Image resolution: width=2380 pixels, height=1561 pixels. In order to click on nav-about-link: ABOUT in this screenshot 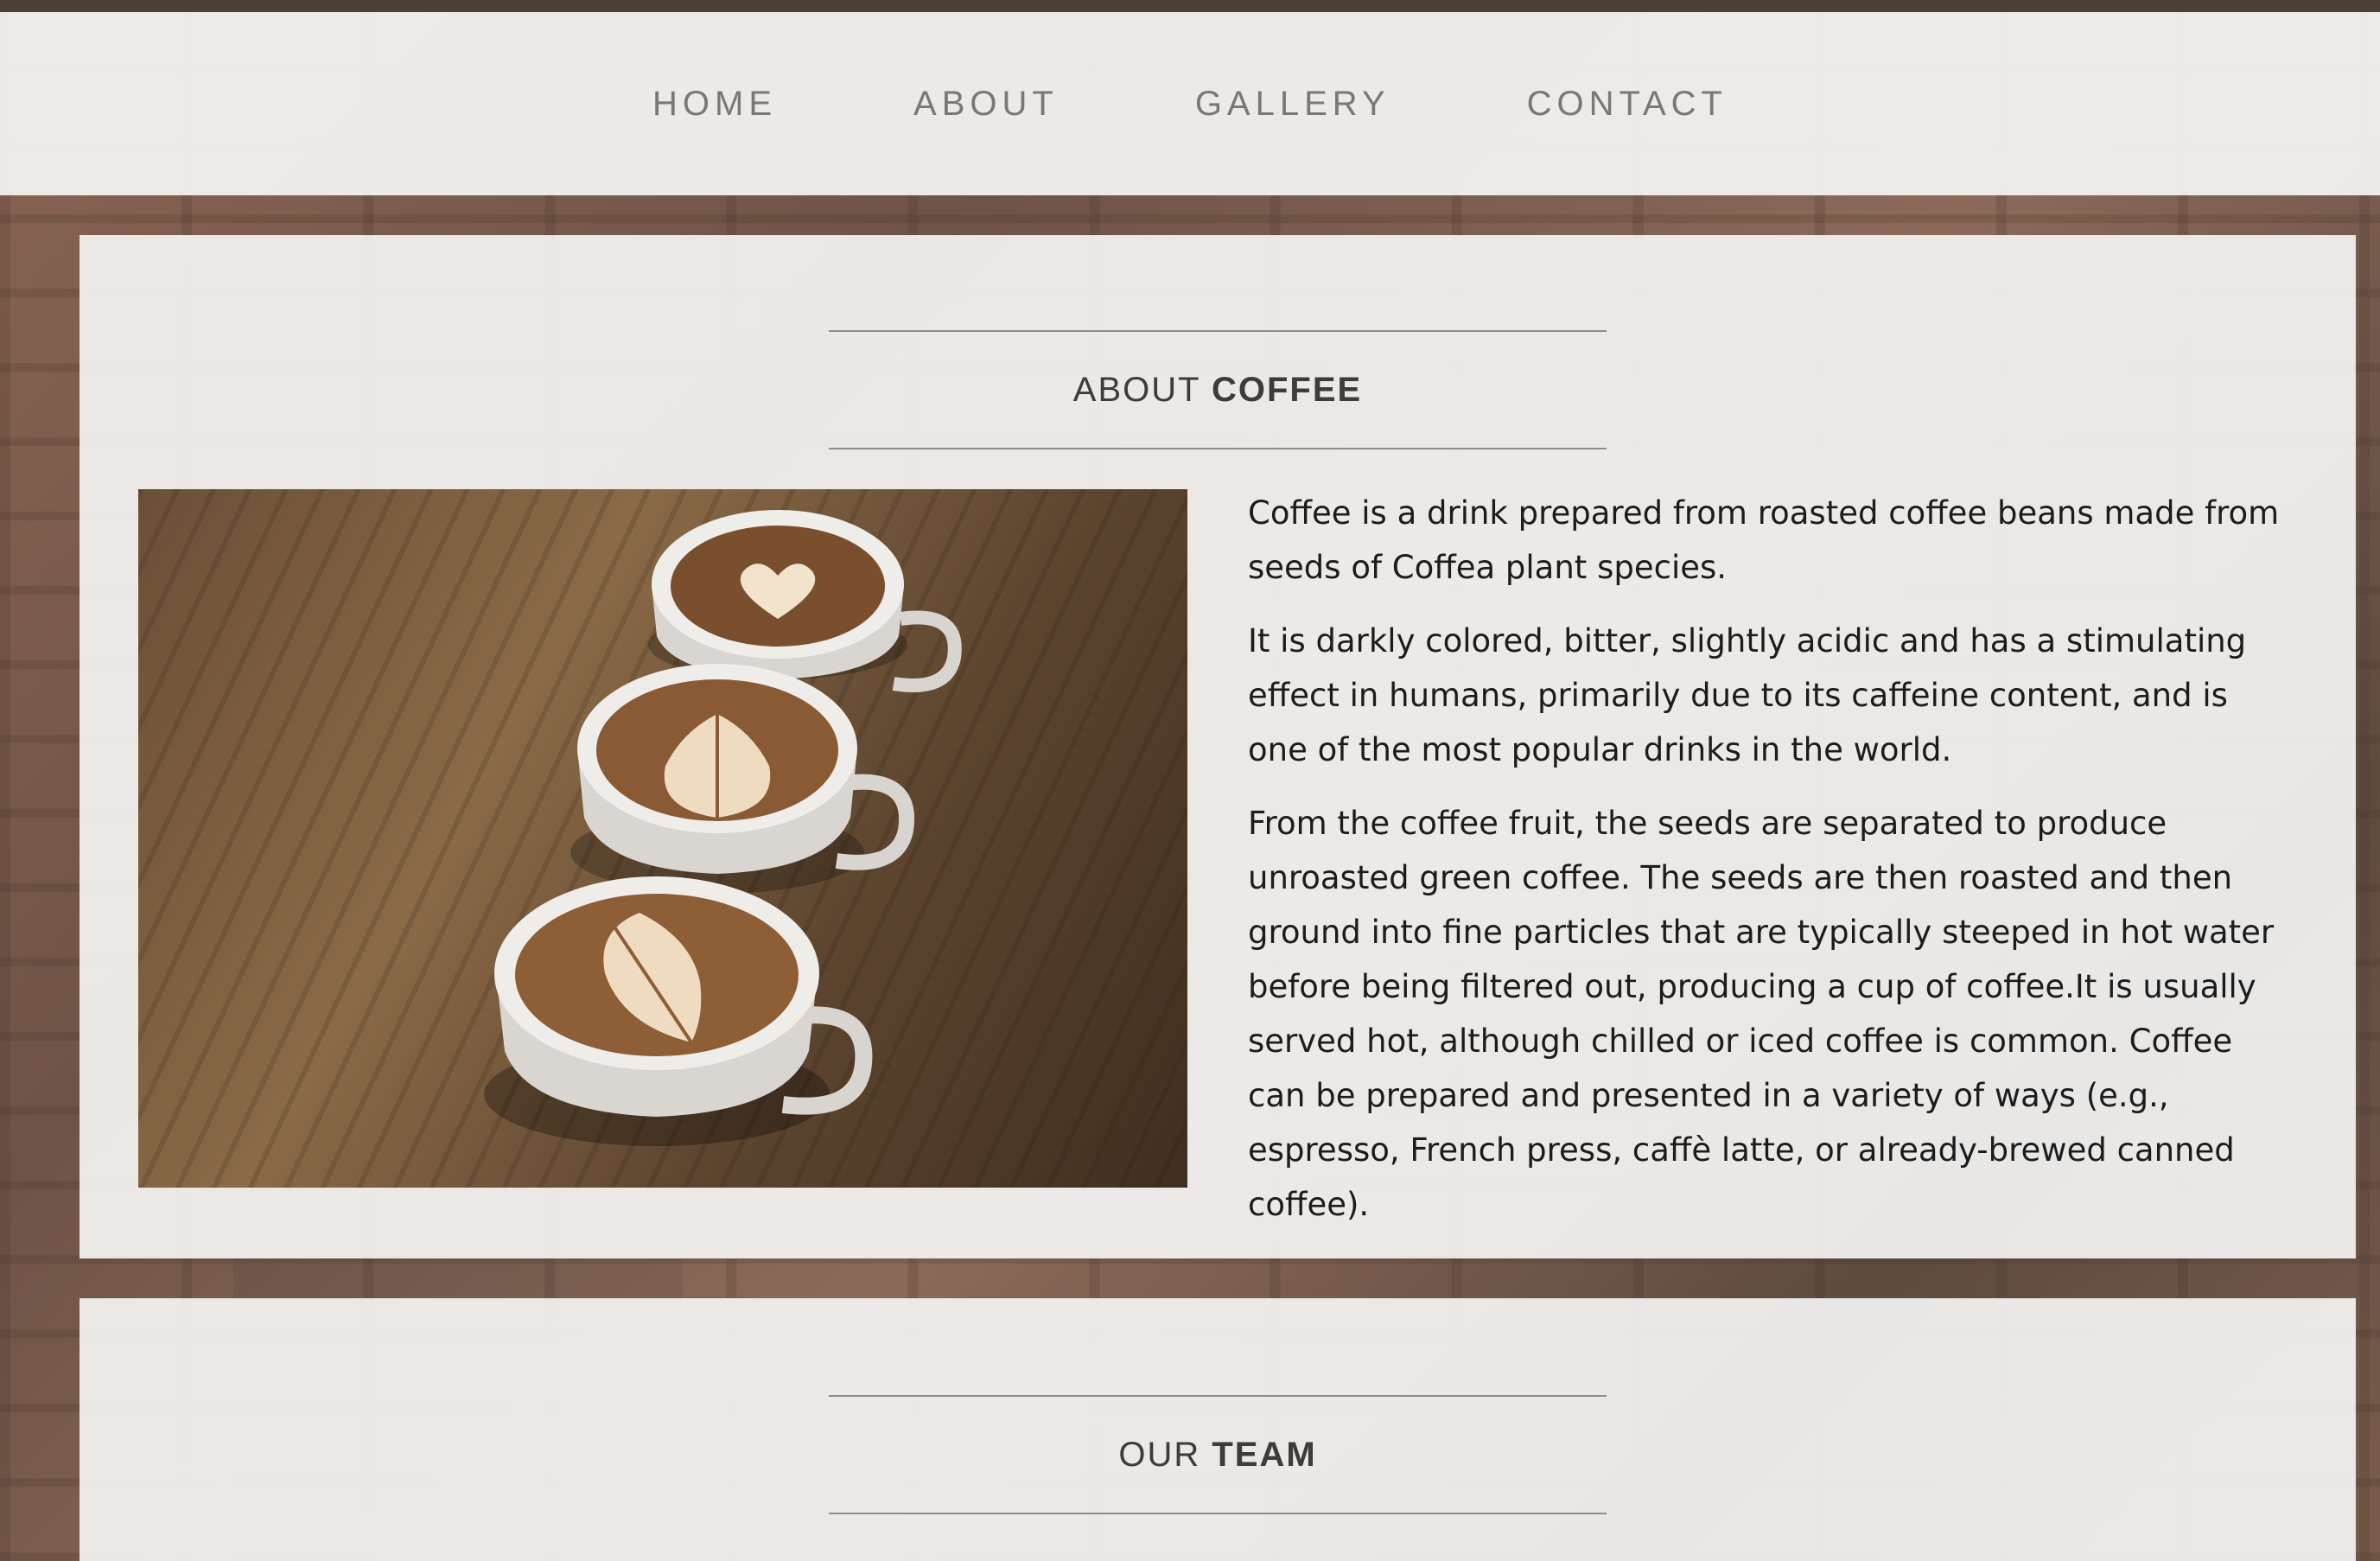, I will do `click(986, 104)`.